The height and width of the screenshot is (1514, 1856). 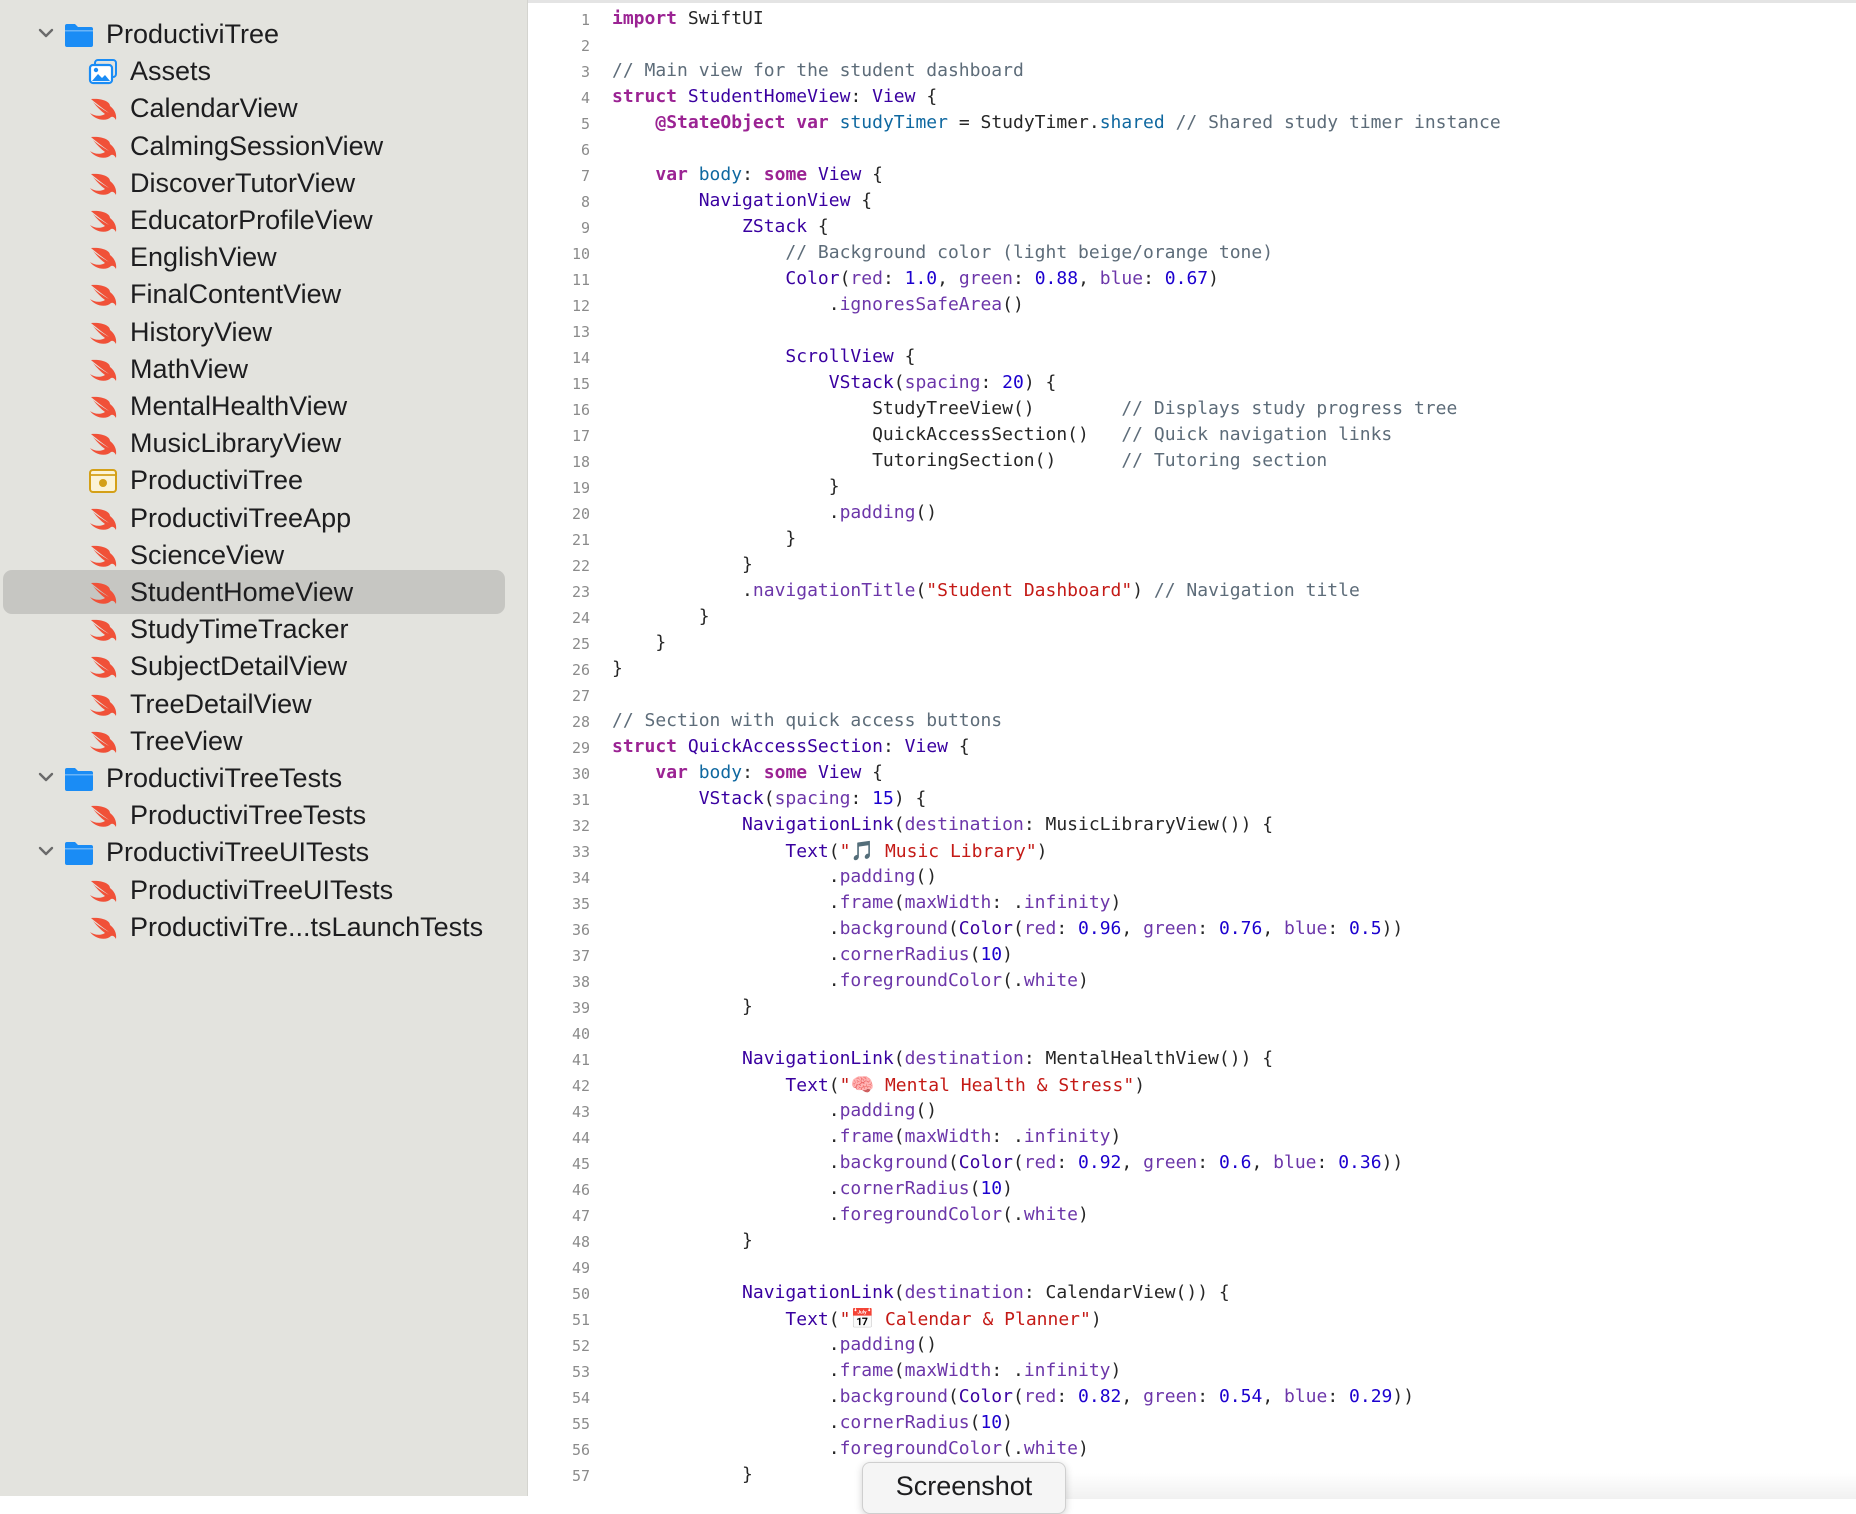 I want to click on code-line: 20 .padding(), so click(x=1192, y=513).